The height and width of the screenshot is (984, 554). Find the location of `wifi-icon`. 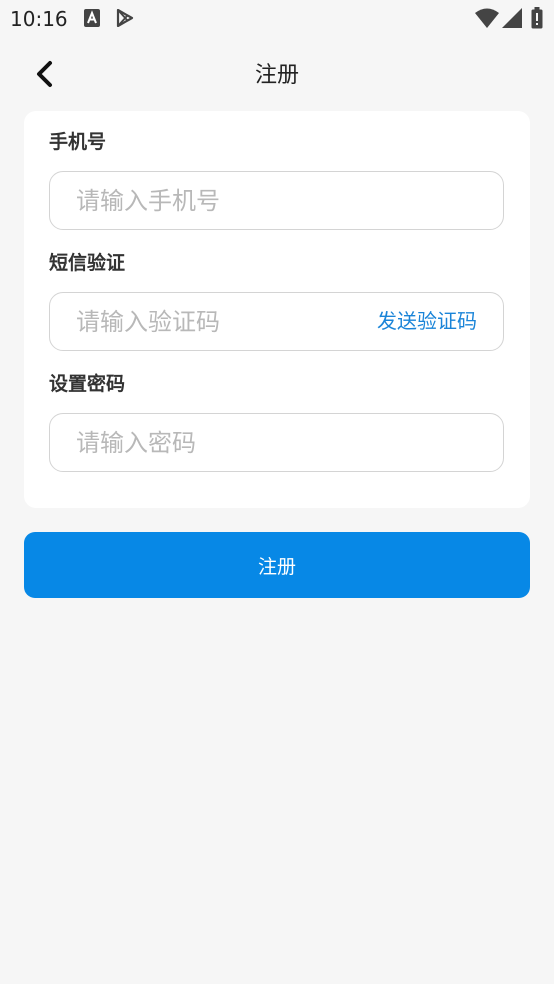

wifi-icon is located at coordinates (487, 20).